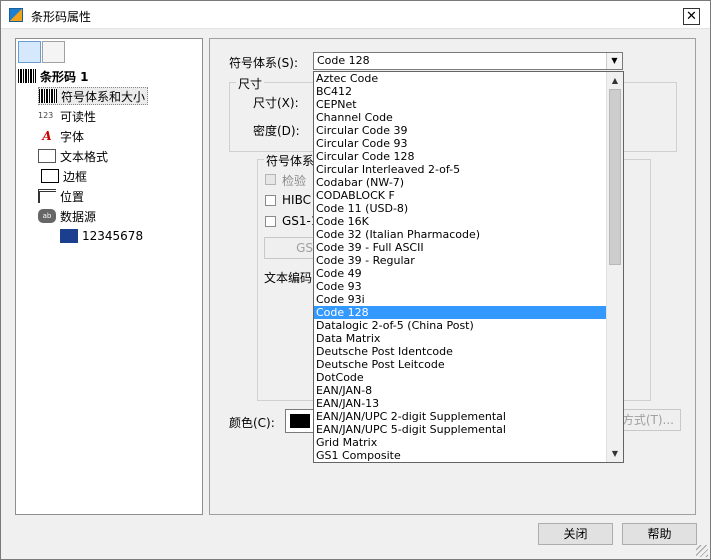 This screenshot has height=560, width=711. What do you see at coordinates (460, 104) in the screenshot?
I see `symbology-option: CEPNet` at bounding box center [460, 104].